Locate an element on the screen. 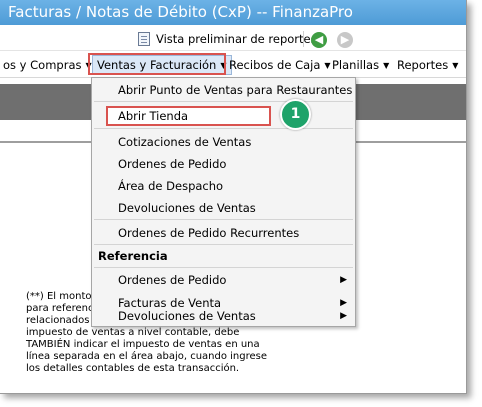 This screenshot has width=482, height=407. menu-planillas: Planillas ▼ is located at coordinates (360, 65).